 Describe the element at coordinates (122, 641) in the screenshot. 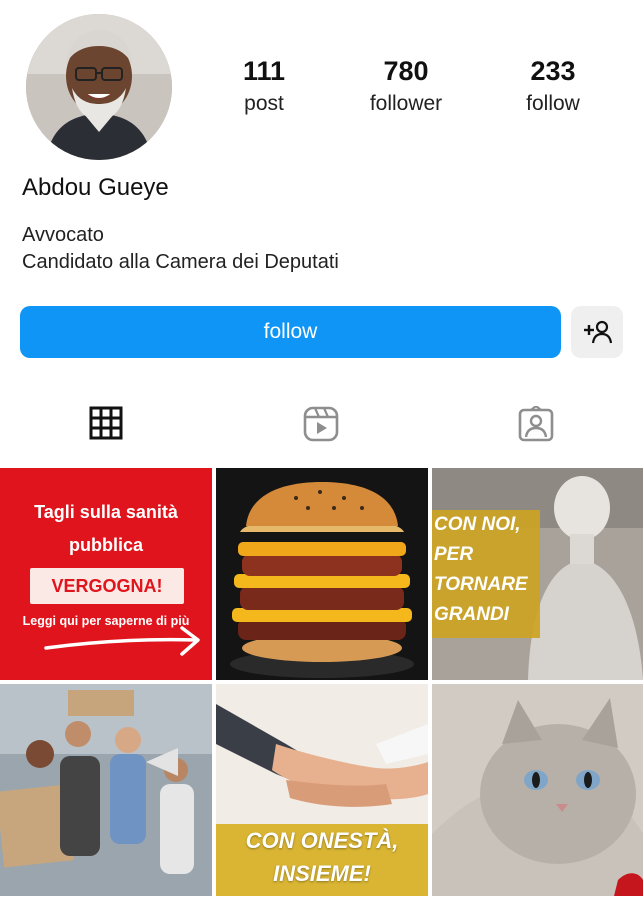

I see `arrow-icon` at that location.